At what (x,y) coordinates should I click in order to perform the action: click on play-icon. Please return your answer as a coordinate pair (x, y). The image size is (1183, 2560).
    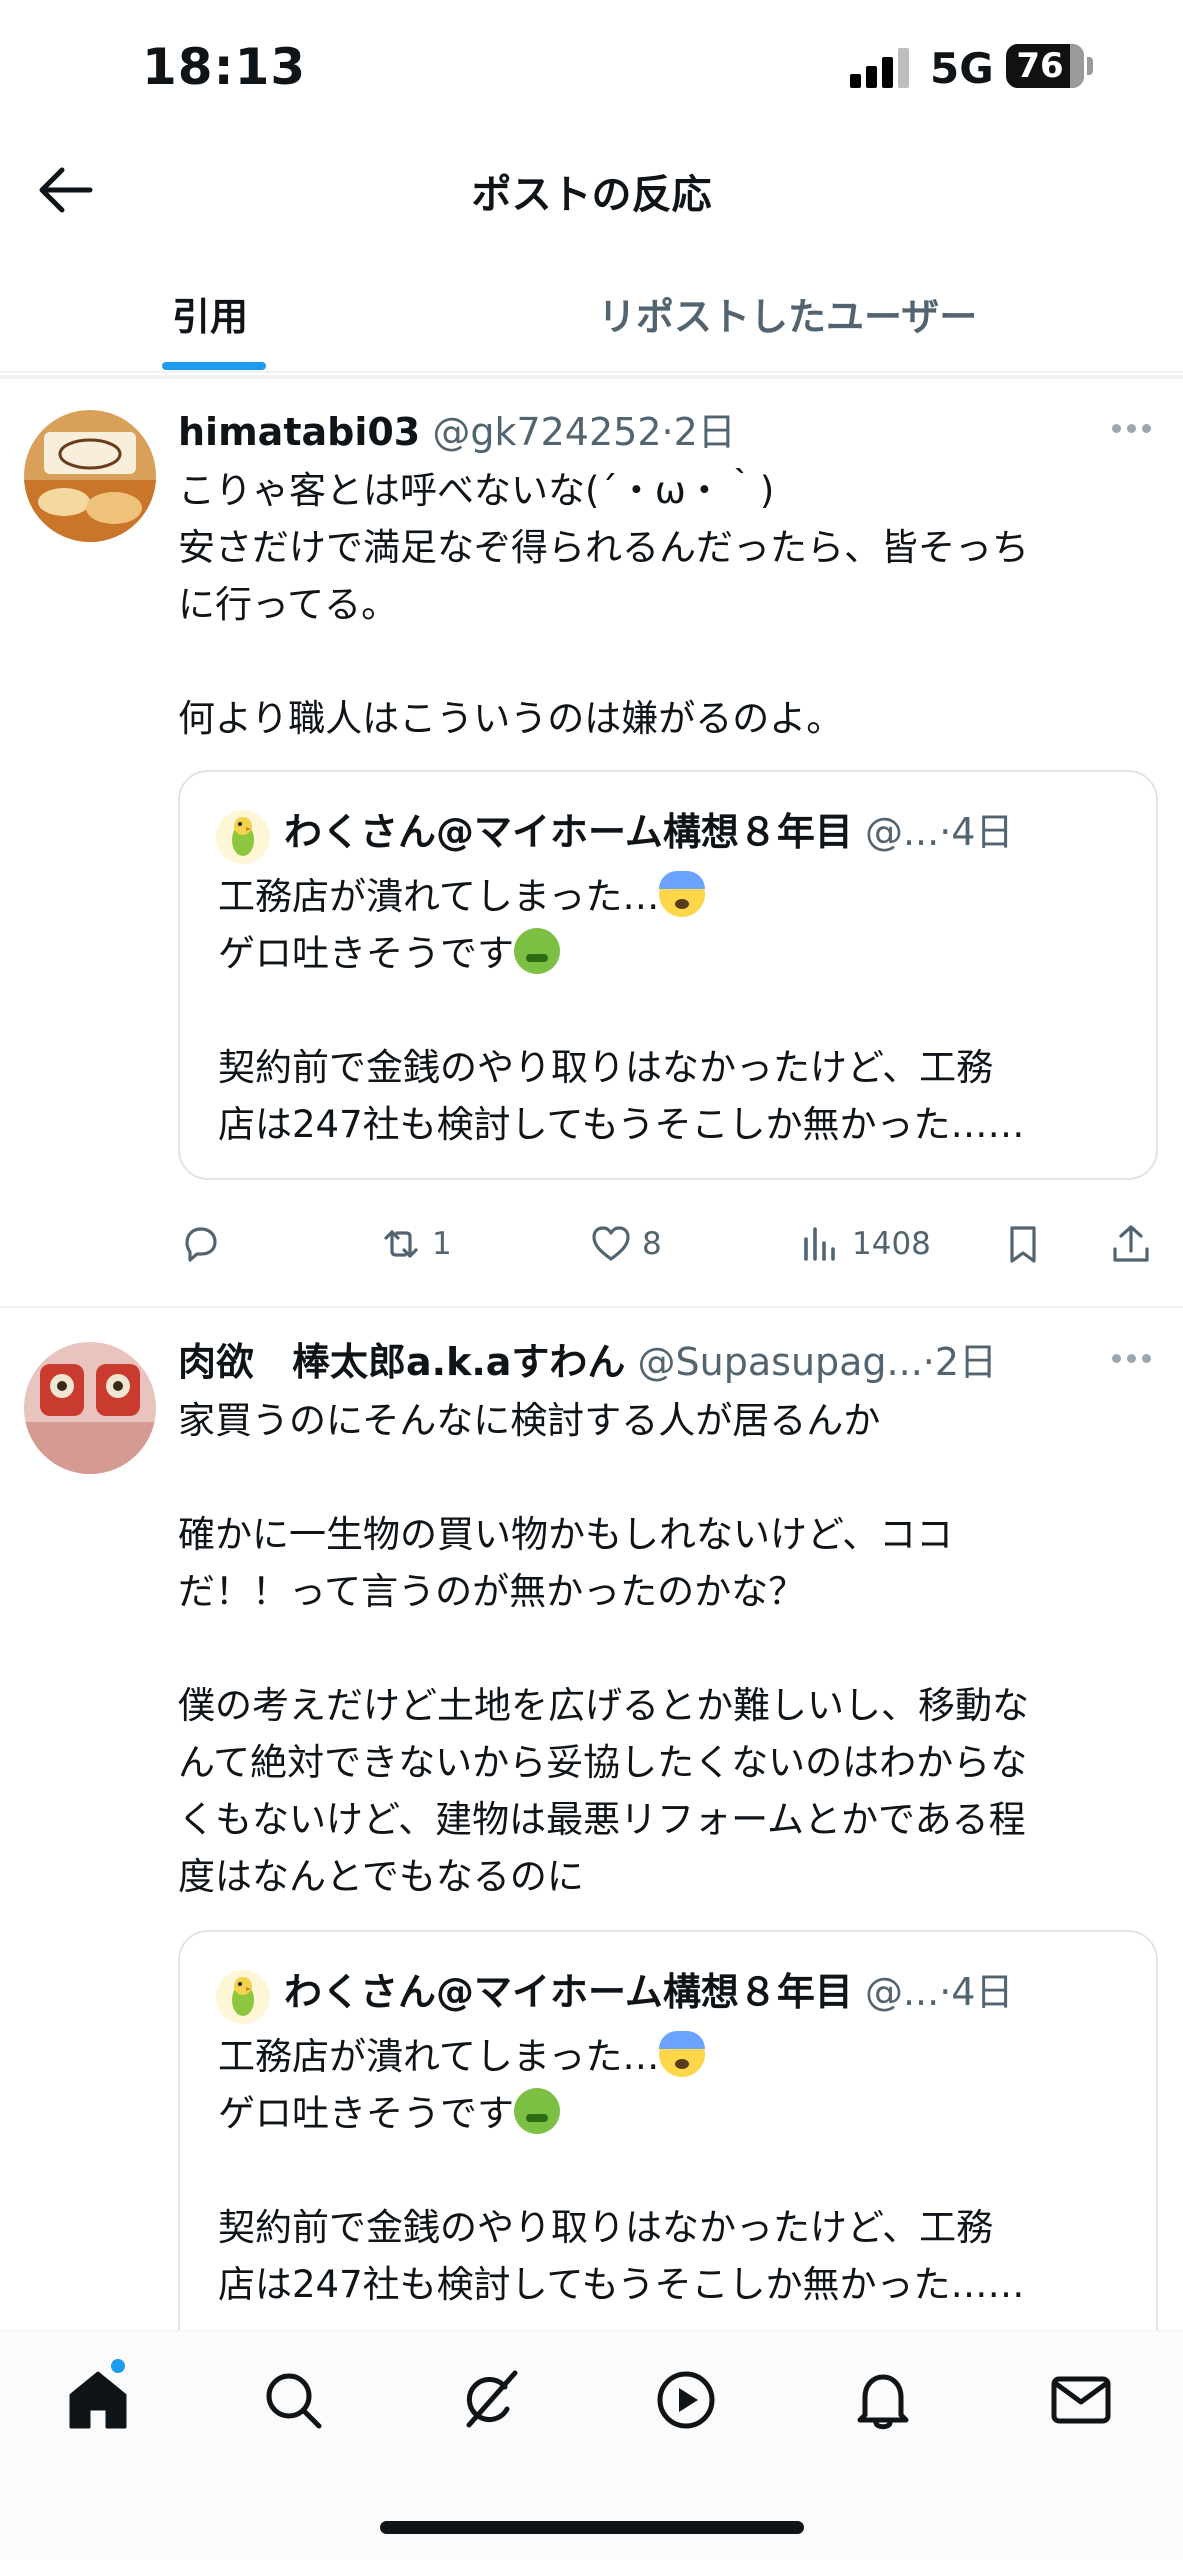
    Looking at the image, I should click on (686, 2400).